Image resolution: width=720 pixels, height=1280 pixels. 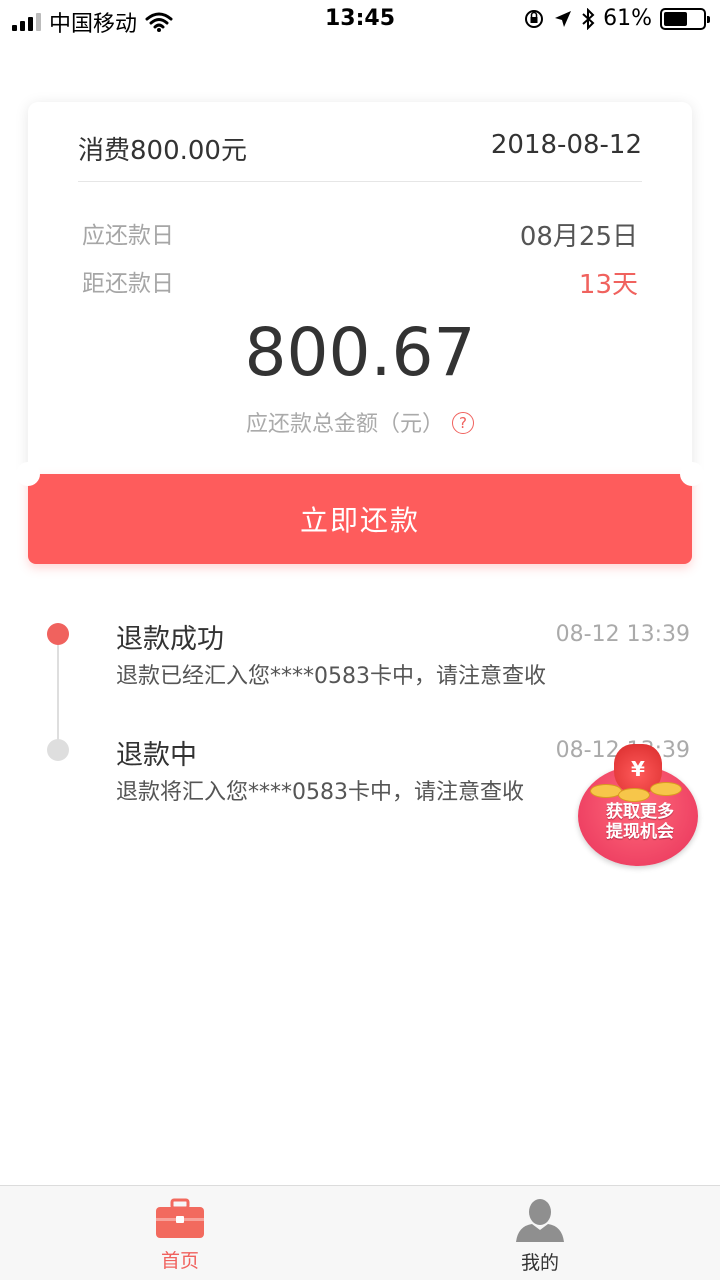 I want to click on timeline-title: 退款成功, so click(x=170, y=639).